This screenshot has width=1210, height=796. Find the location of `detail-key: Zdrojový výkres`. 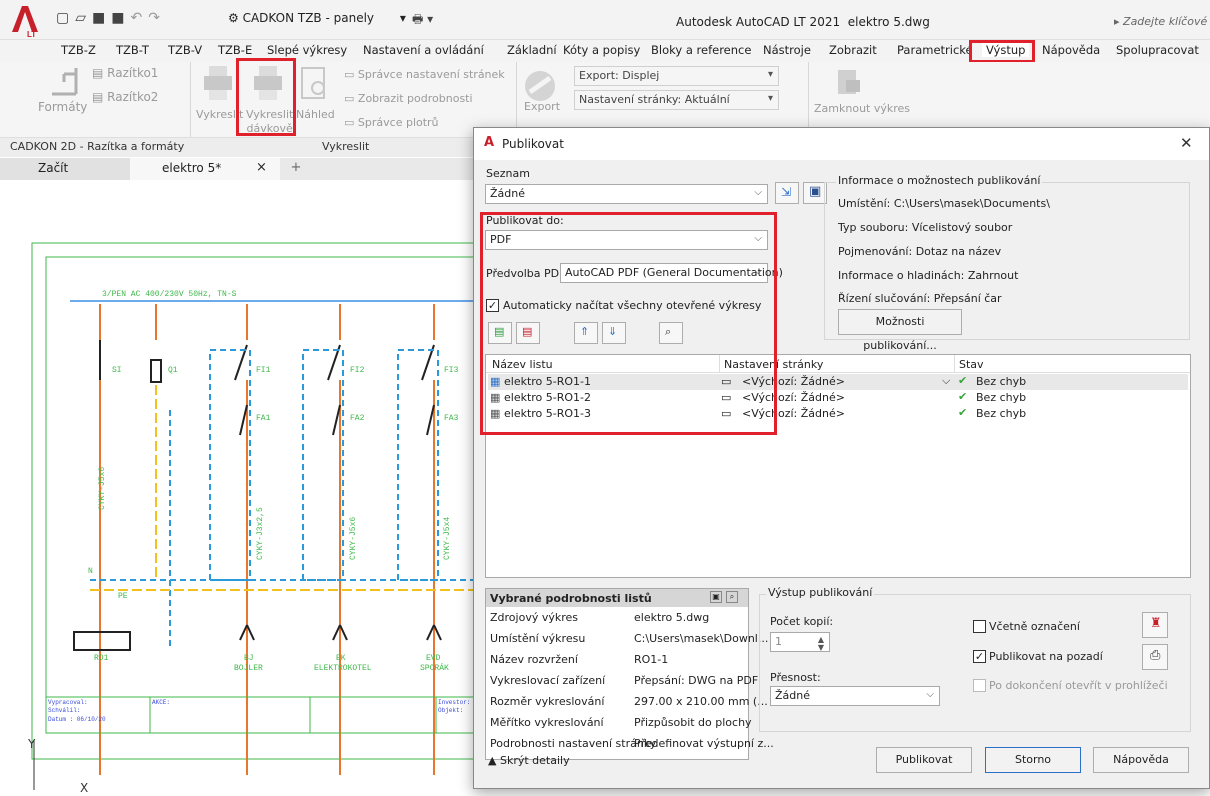

detail-key: Zdrojový výkres is located at coordinates (534, 617).